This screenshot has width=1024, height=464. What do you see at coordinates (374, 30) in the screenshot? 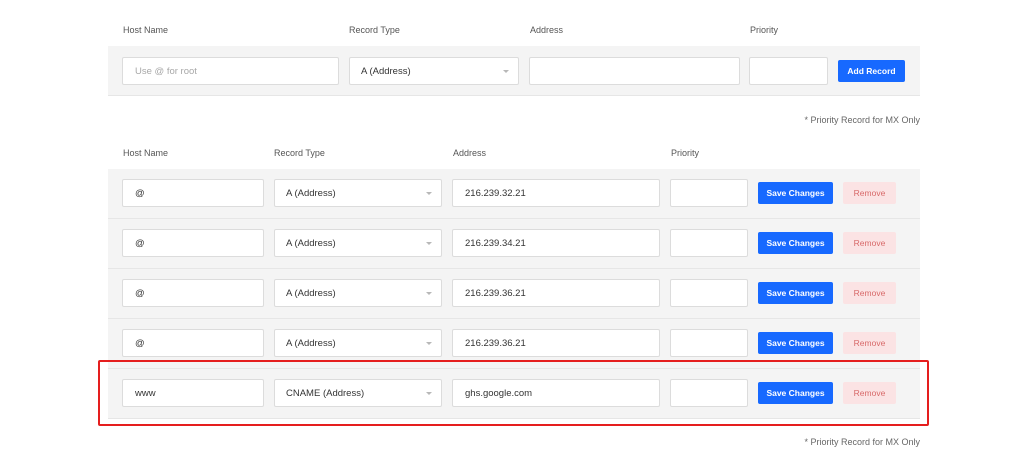
I see `add-header-type: Record Type` at bounding box center [374, 30].